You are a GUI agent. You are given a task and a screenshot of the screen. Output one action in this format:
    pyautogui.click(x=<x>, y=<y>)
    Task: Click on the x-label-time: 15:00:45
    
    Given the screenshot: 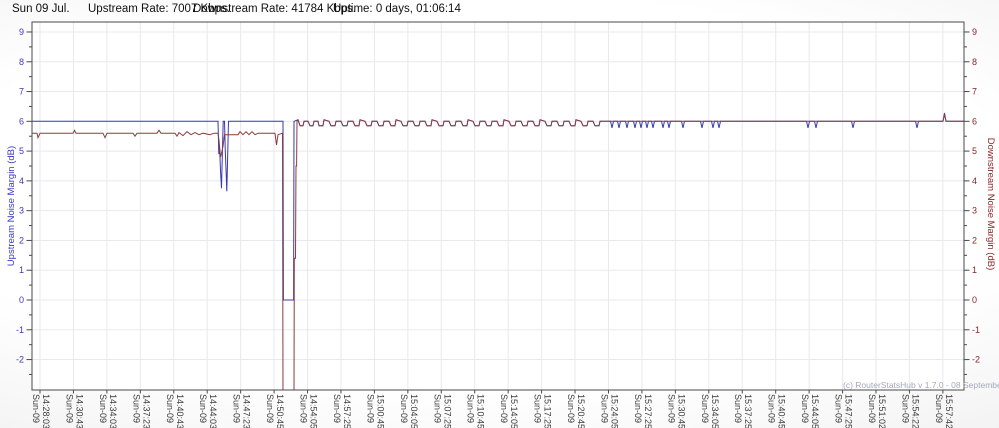 What is the action you would take?
    pyautogui.click(x=380, y=411)
    